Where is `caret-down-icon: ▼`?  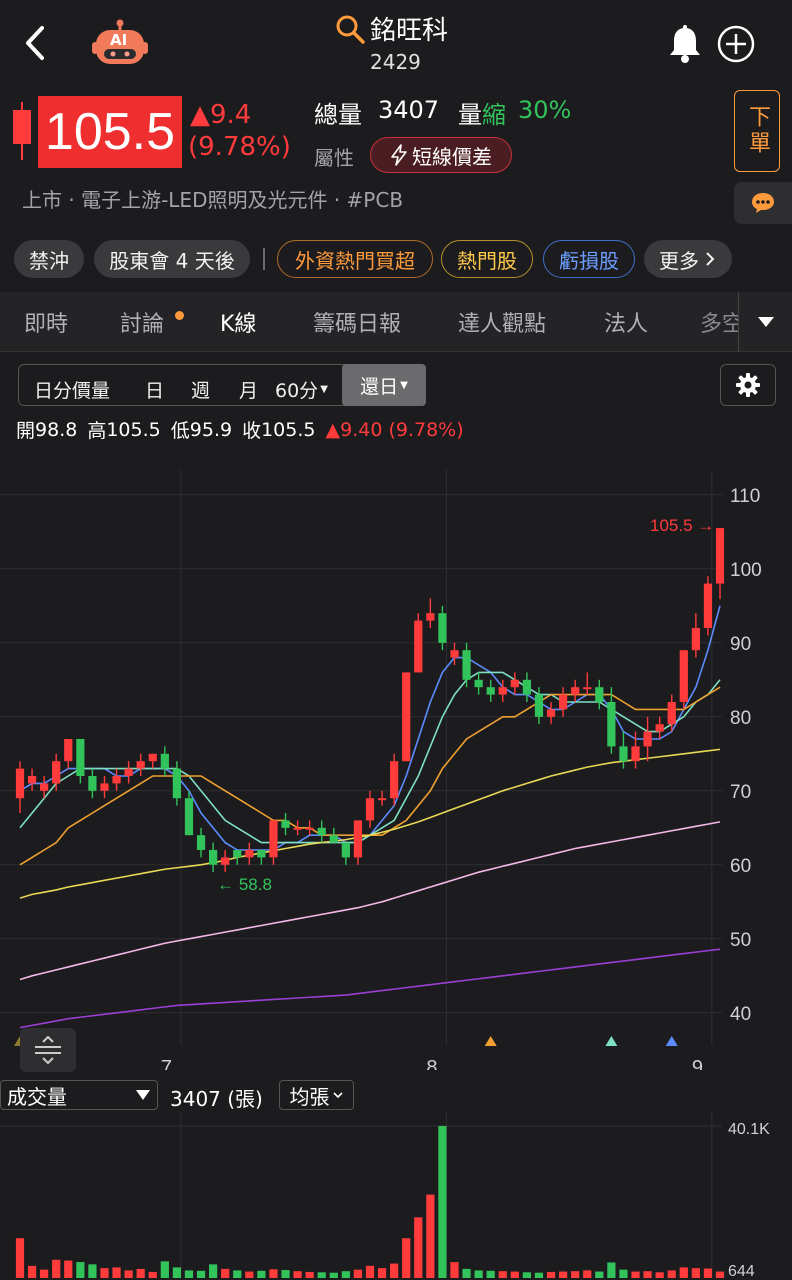
caret-down-icon: ▼ is located at coordinates (324, 389).